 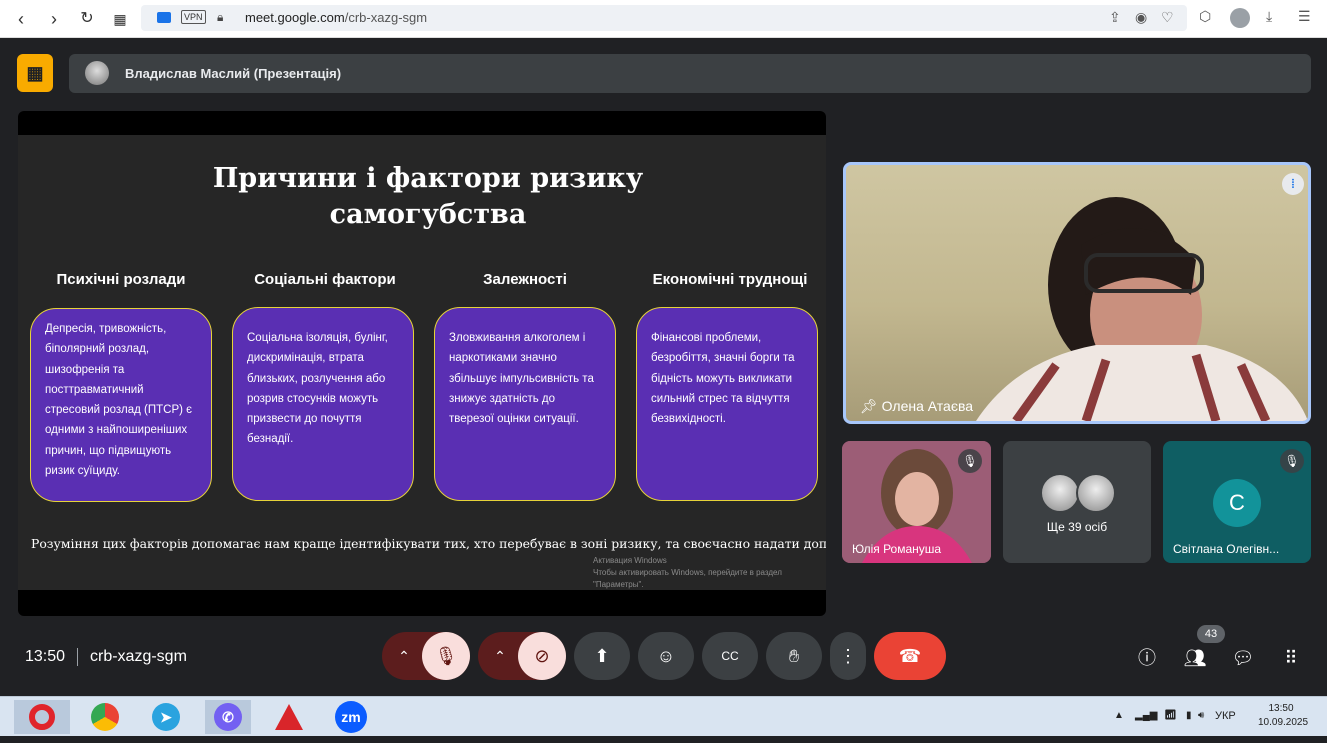 I want to click on participant-name: 📌︎ Олена Атаєва, so click(x=917, y=406).